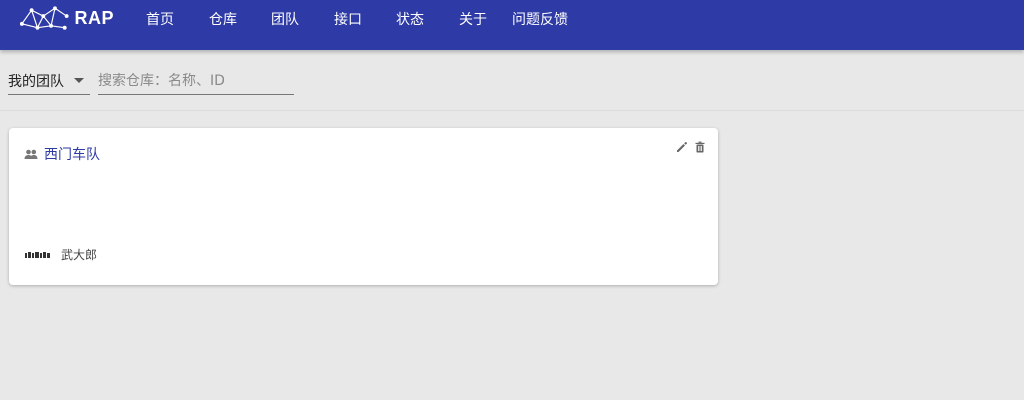 This screenshot has height=400, width=1024. I want to click on rap-logo: RAP, so click(66, 18).